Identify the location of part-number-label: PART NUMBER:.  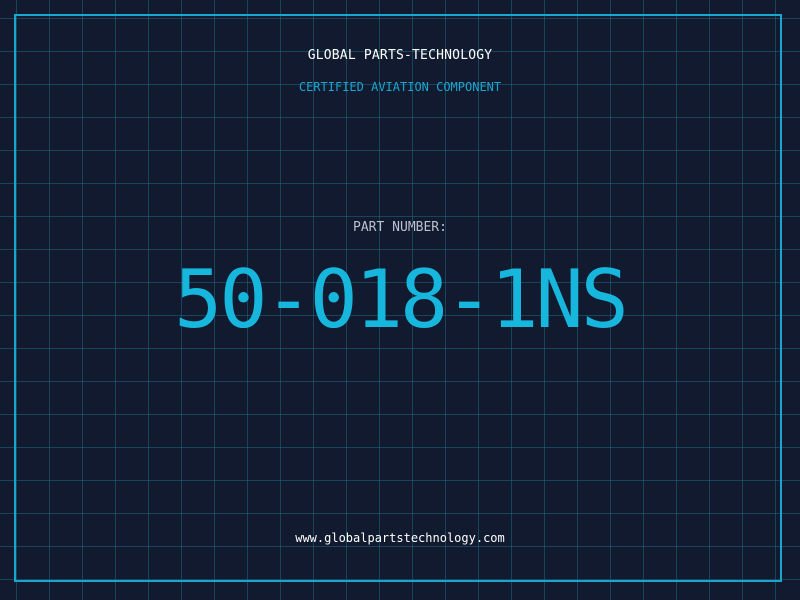
(400, 227).